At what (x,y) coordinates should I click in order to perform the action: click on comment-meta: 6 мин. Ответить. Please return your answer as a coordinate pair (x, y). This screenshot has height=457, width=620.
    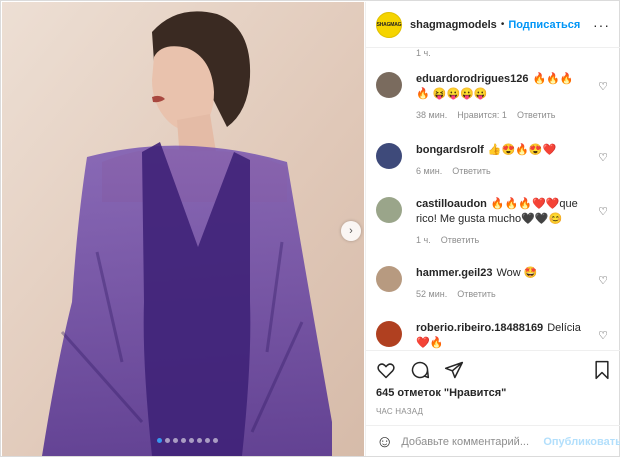
    Looking at the image, I should click on (516, 171).